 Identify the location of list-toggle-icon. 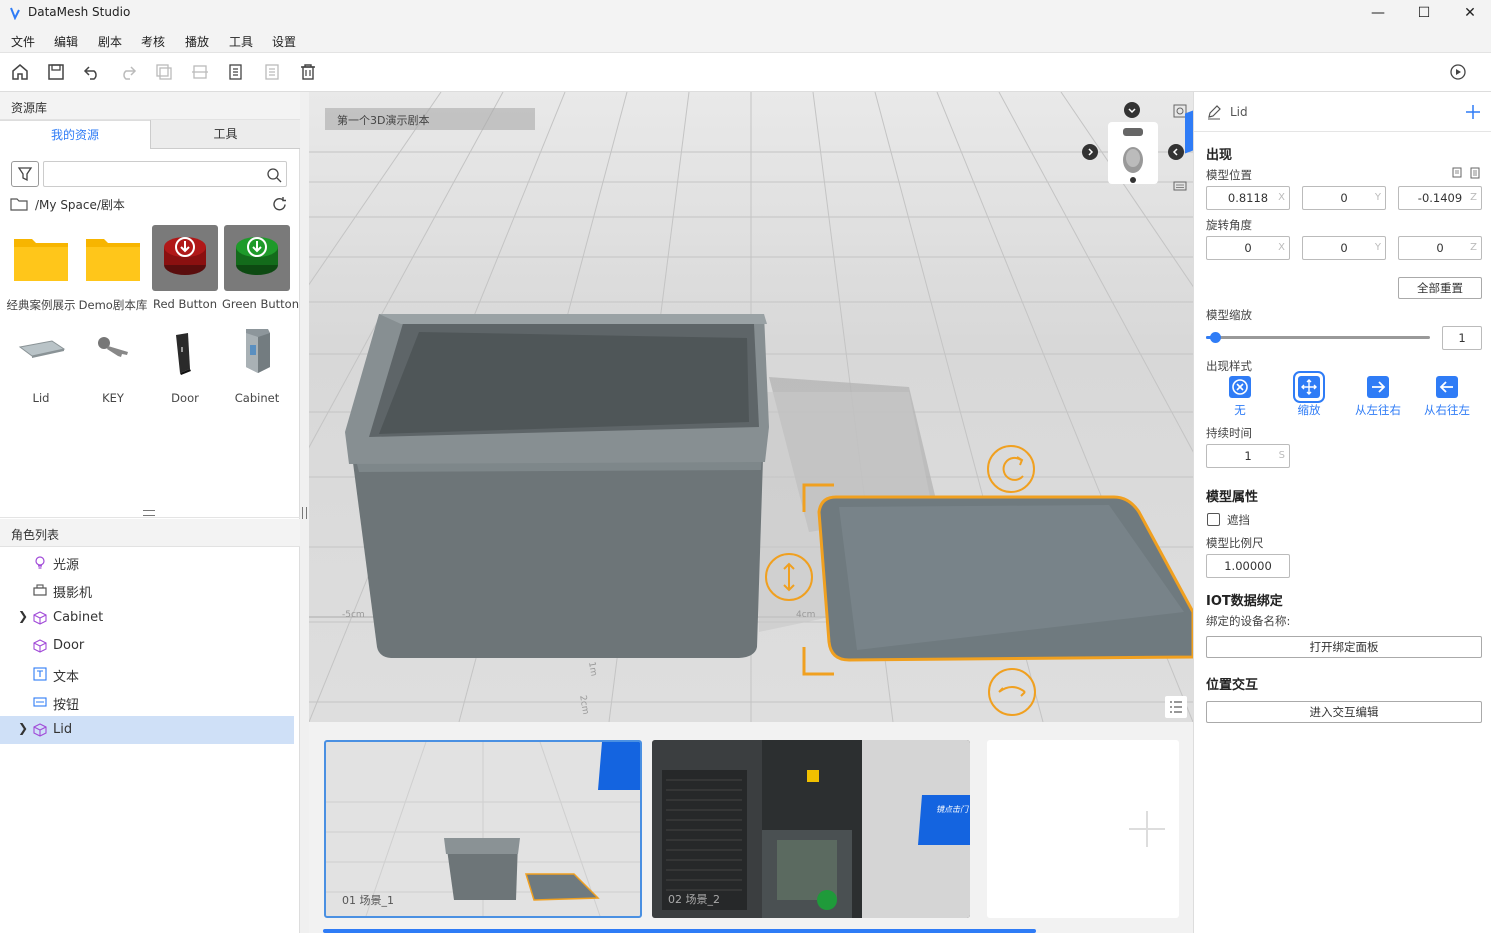
(1176, 707).